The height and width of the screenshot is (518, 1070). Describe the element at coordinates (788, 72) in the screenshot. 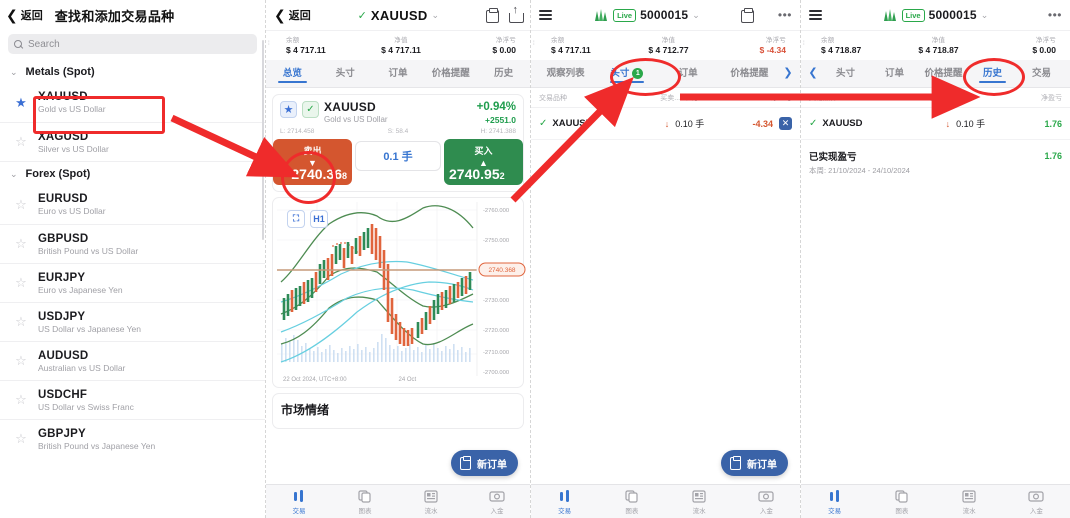

I see `tabs-next-icon: ❯` at that location.